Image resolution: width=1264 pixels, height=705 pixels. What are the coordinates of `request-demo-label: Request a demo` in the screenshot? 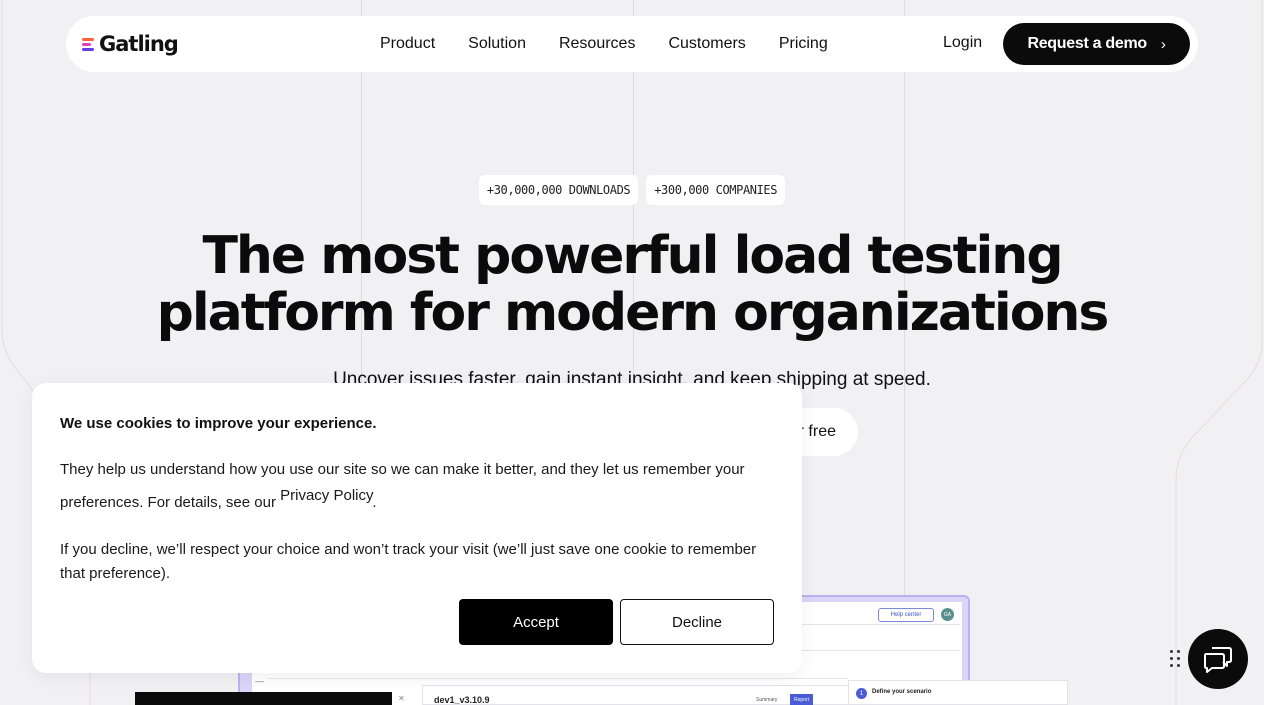 It's located at (1087, 43).